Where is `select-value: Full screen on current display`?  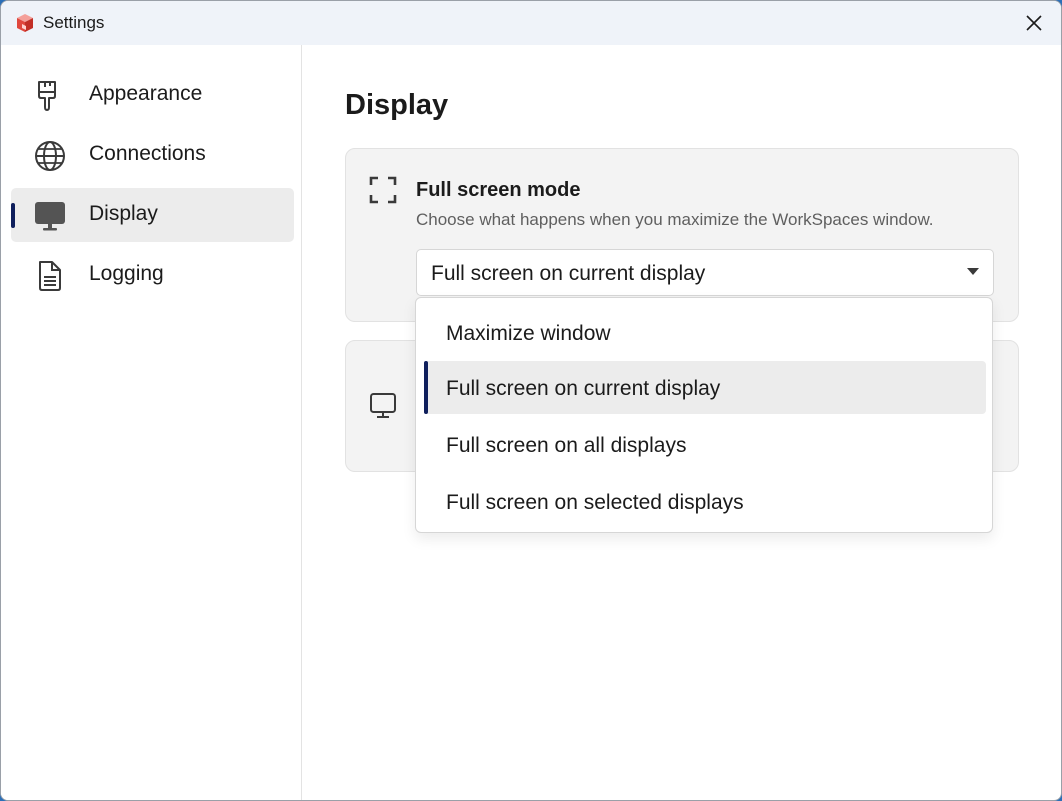 select-value: Full screen on current display is located at coordinates (568, 273).